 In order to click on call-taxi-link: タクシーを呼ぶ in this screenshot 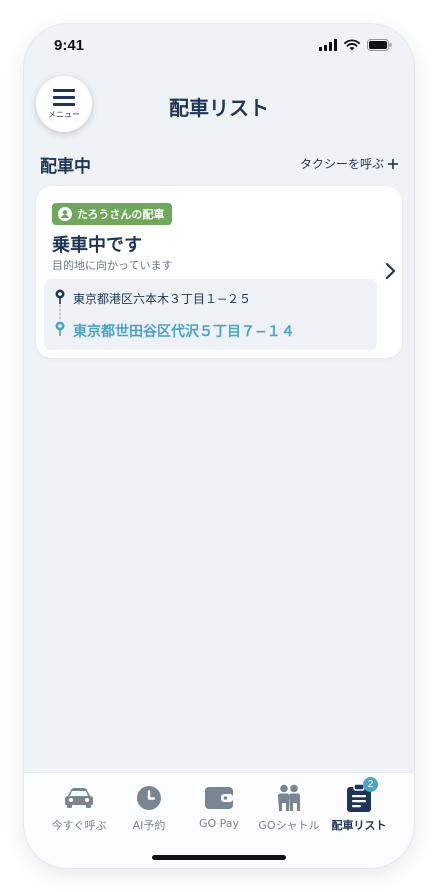, I will do `click(349, 163)`.